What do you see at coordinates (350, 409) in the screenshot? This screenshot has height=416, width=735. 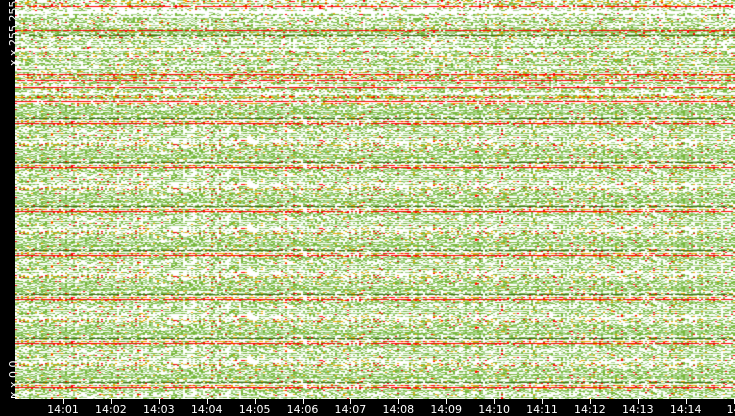 I see `x-tick-label: 14:07` at bounding box center [350, 409].